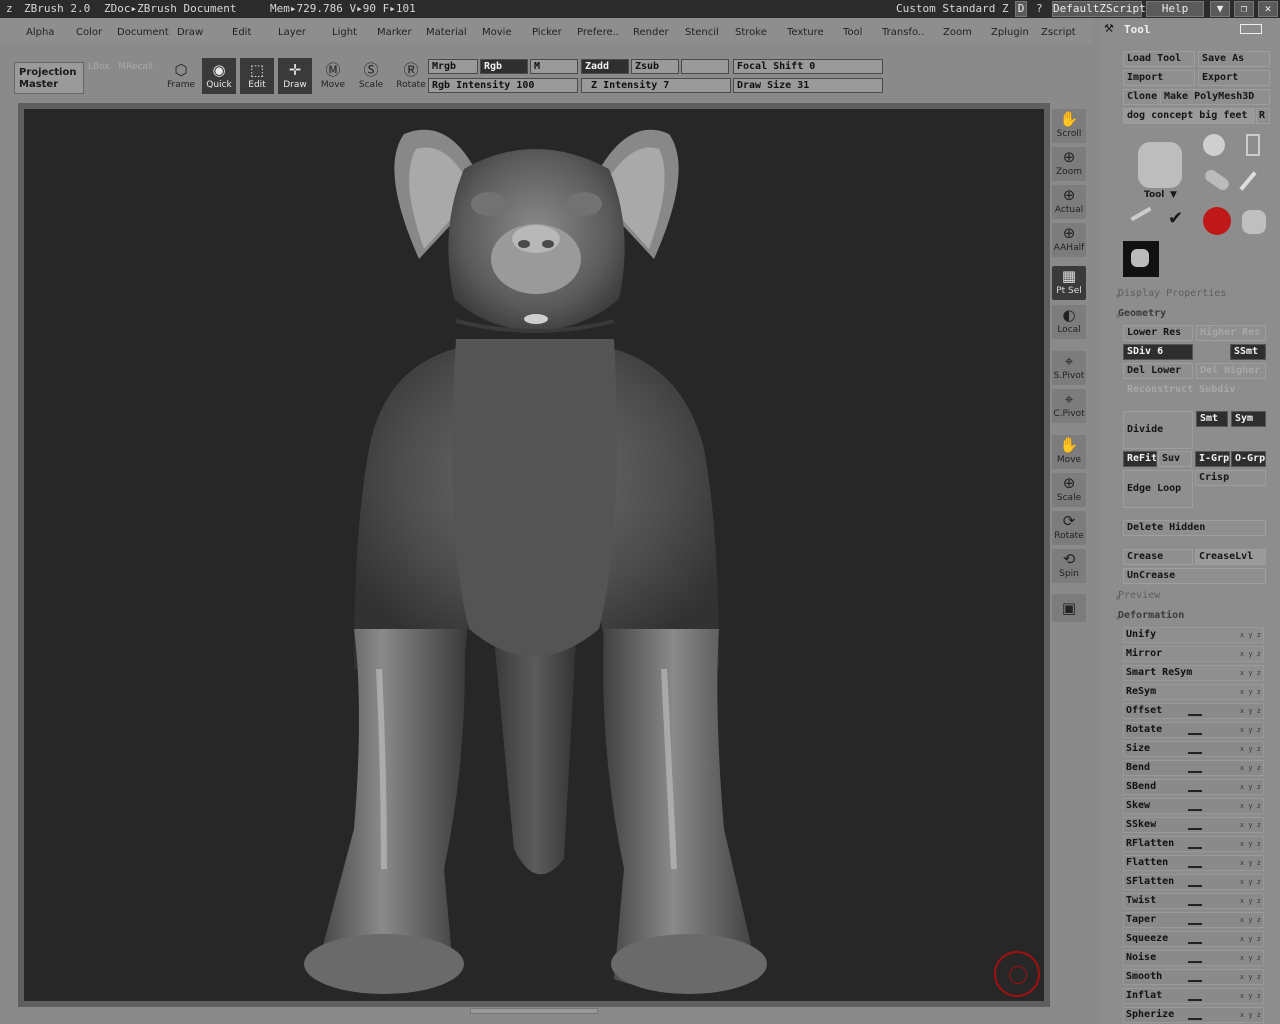  I want to click on zsub-button: Zsub, so click(655, 66).